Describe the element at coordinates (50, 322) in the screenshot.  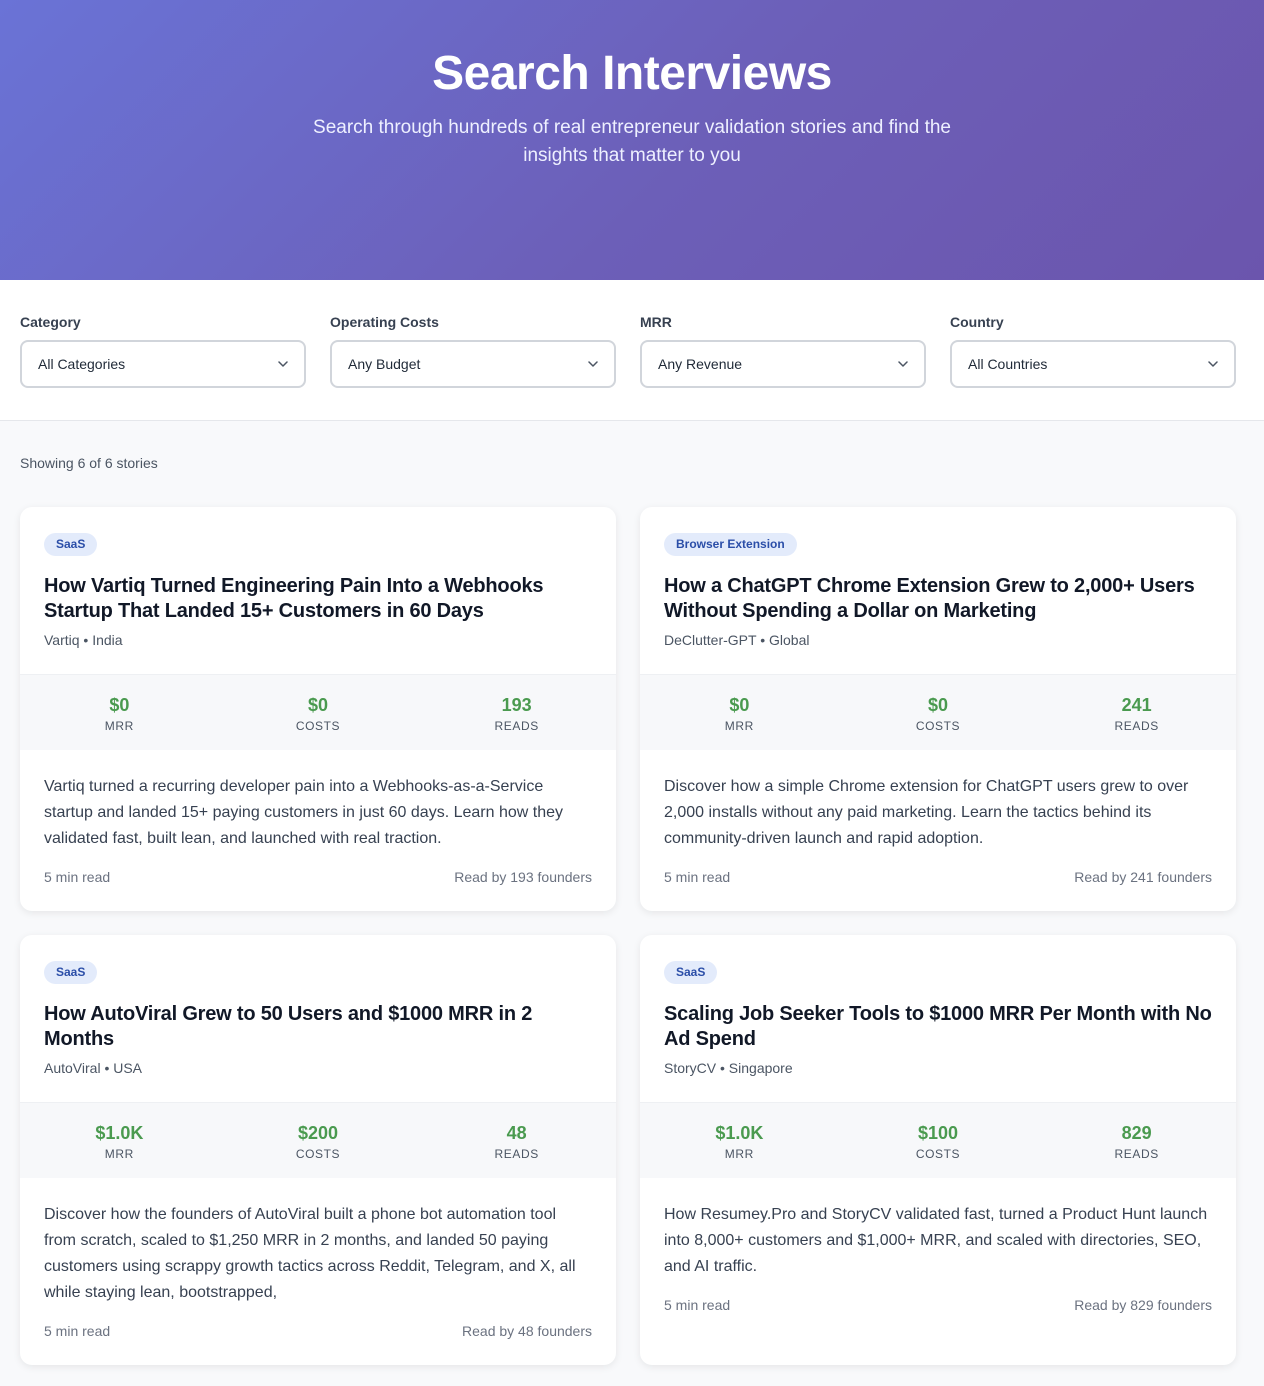
I see `filter-label: Category` at that location.